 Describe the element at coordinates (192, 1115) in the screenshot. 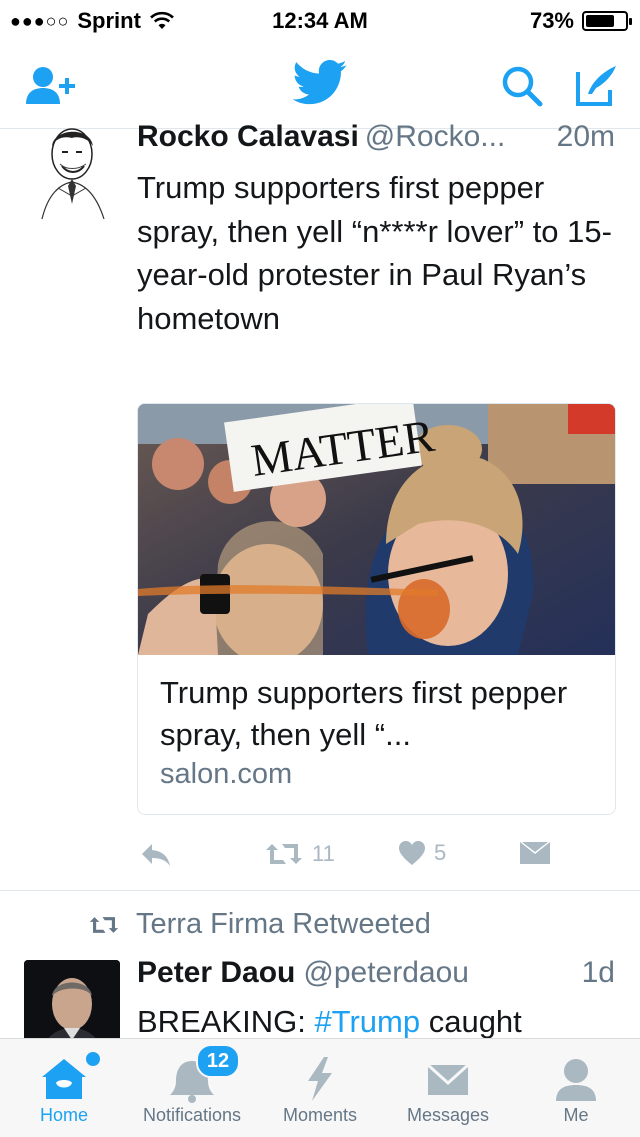

I see `tab-label: Notifications` at that location.